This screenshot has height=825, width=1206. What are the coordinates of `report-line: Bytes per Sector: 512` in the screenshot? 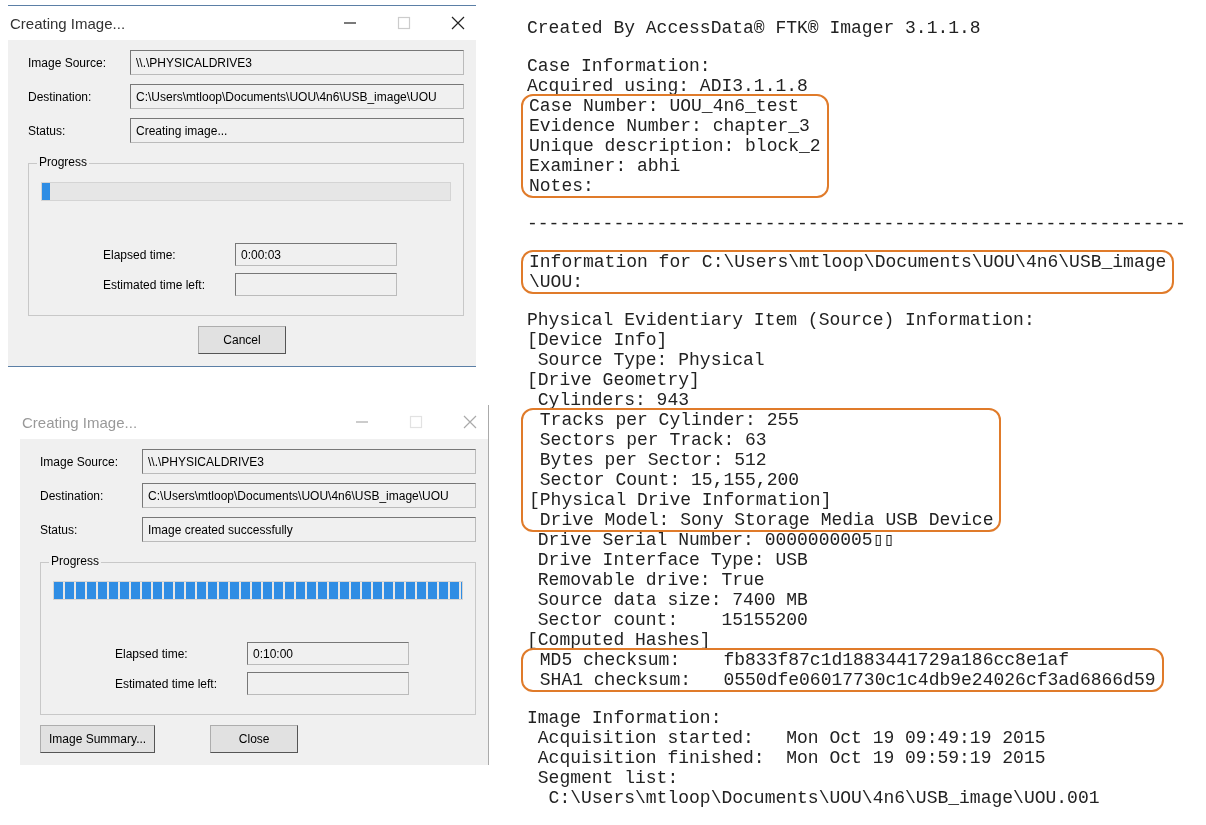 It's located at (653, 460).